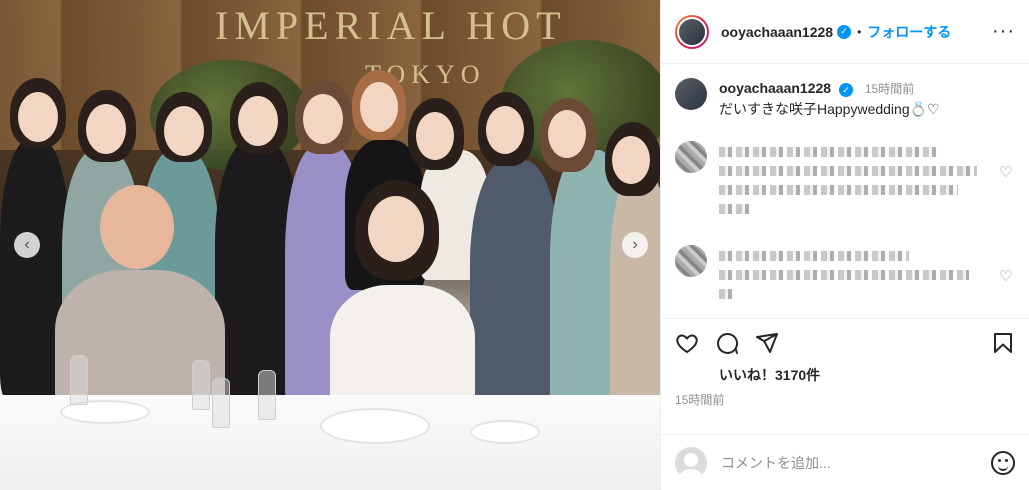 The width and height of the screenshot is (1029, 490). I want to click on post-header: ooyachaaan1228 ✓ • フォローする ···, so click(845, 32).